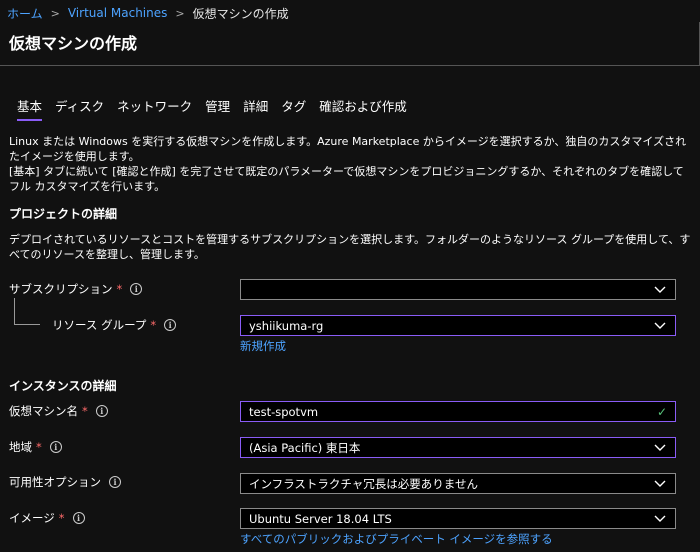  What do you see at coordinates (61, 289) in the screenshot?
I see `subscription-label-text: サブスクリプション` at bounding box center [61, 289].